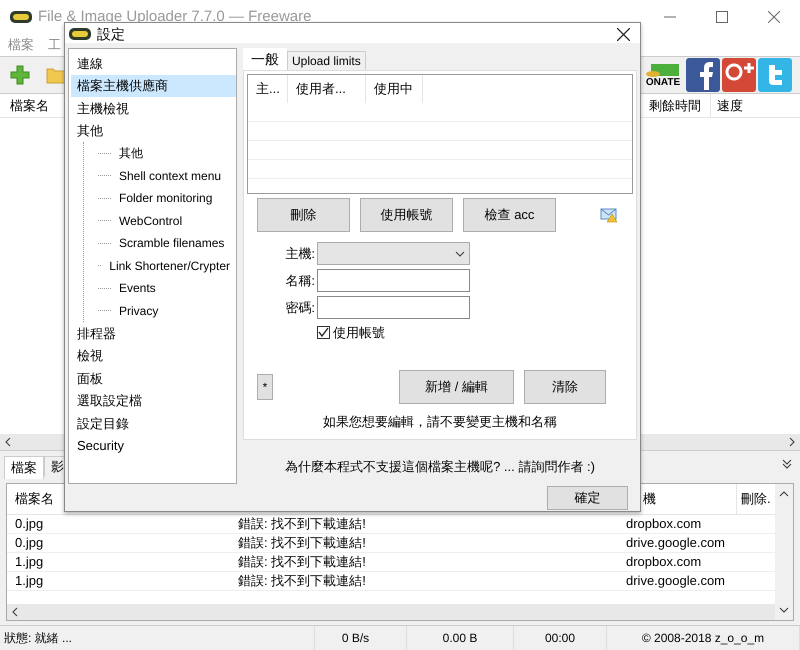 The height and width of the screenshot is (650, 800). Describe the element at coordinates (171, 243) in the screenshot. I see `tree-item: Scramble filenames` at that location.